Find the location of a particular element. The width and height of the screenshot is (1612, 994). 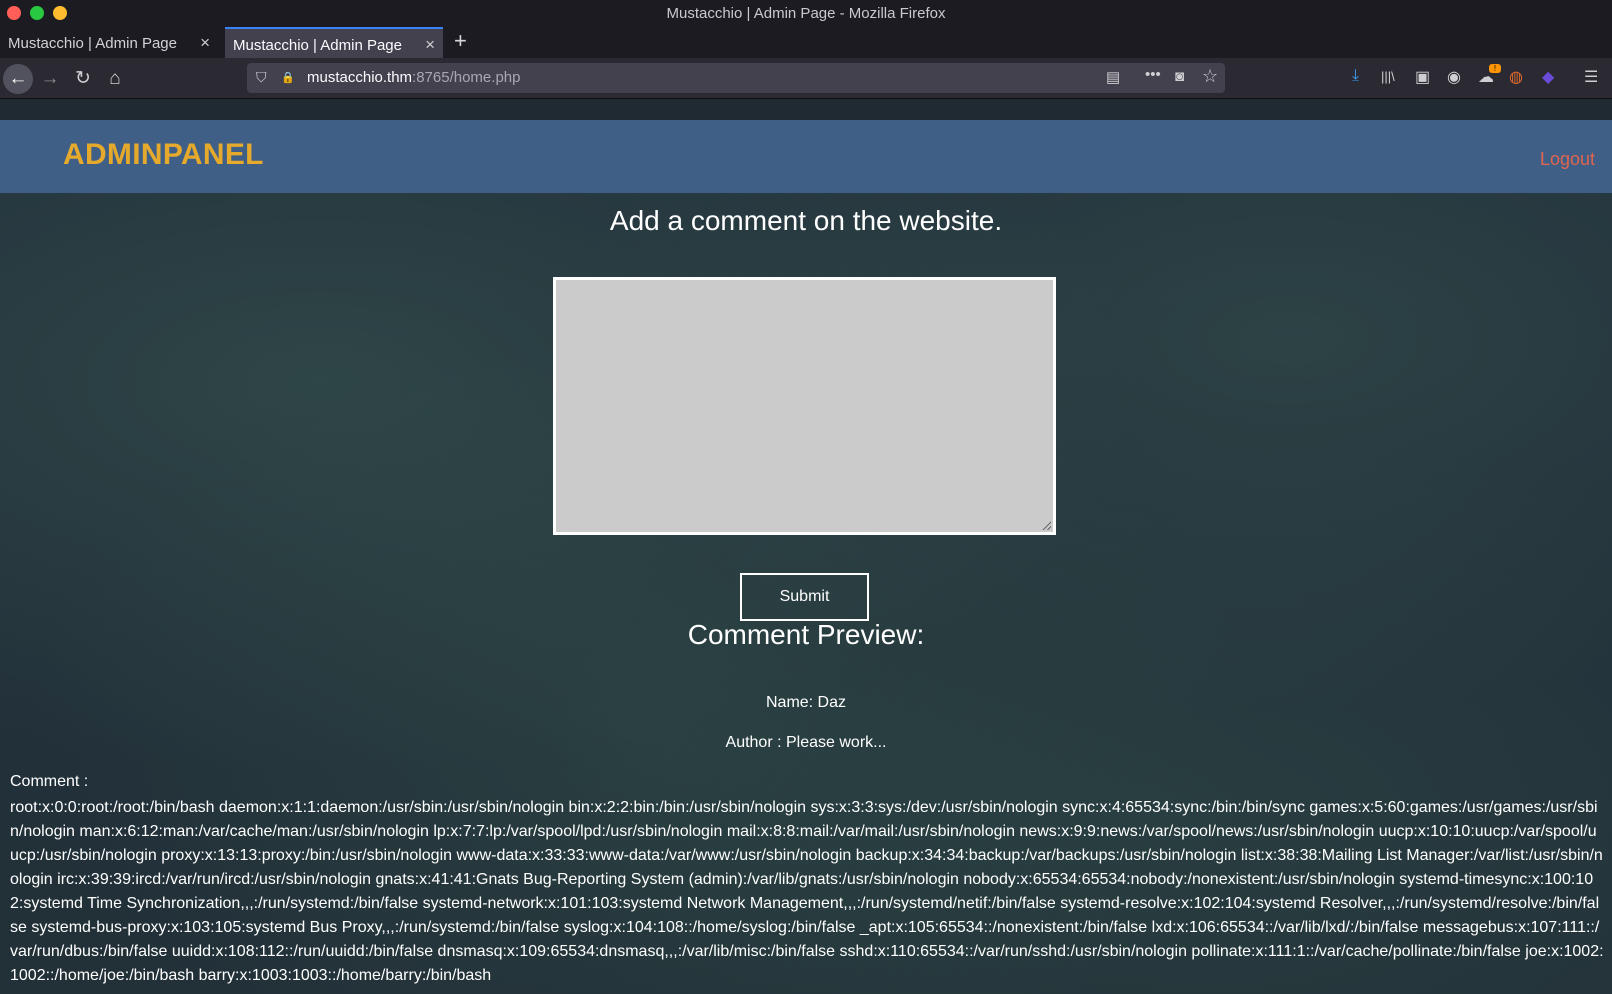

extension-badge: ! is located at coordinates (1495, 68).